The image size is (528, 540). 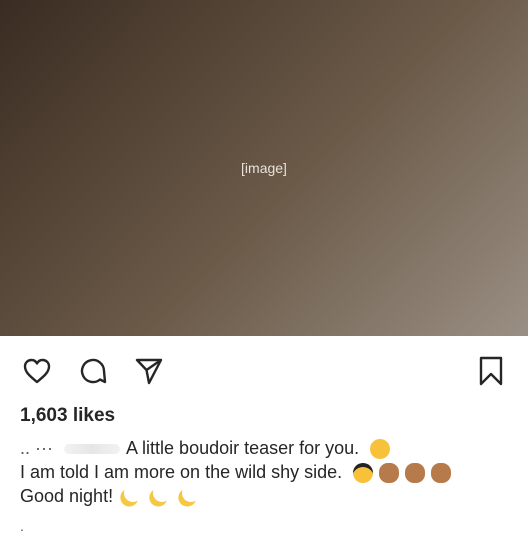 I want to click on username-blurred, so click(x=92, y=449).